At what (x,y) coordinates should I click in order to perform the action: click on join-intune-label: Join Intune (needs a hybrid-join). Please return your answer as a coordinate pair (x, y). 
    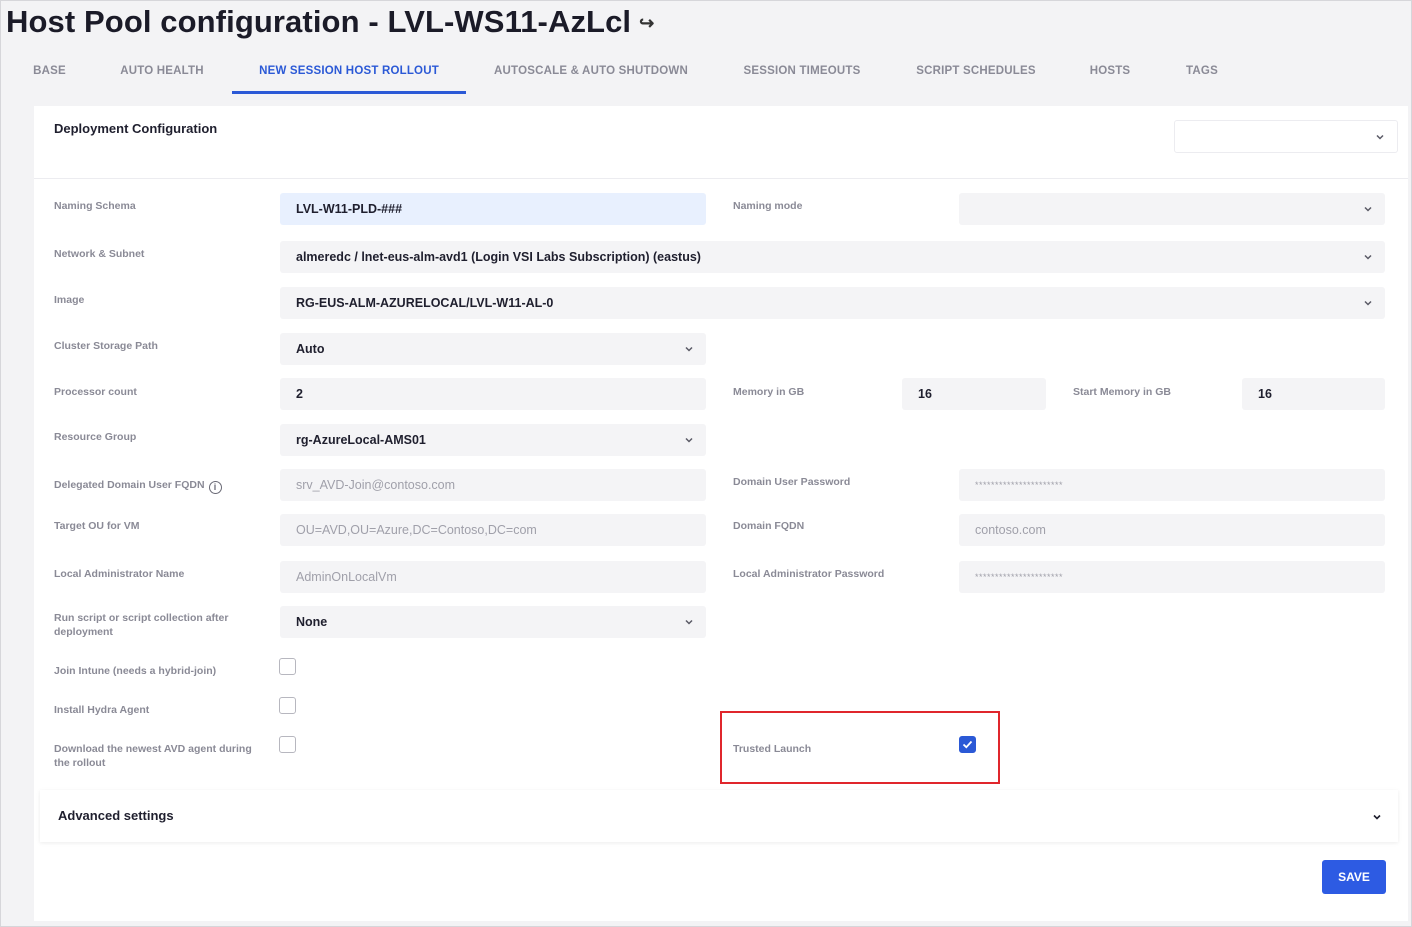
    Looking at the image, I should click on (135, 671).